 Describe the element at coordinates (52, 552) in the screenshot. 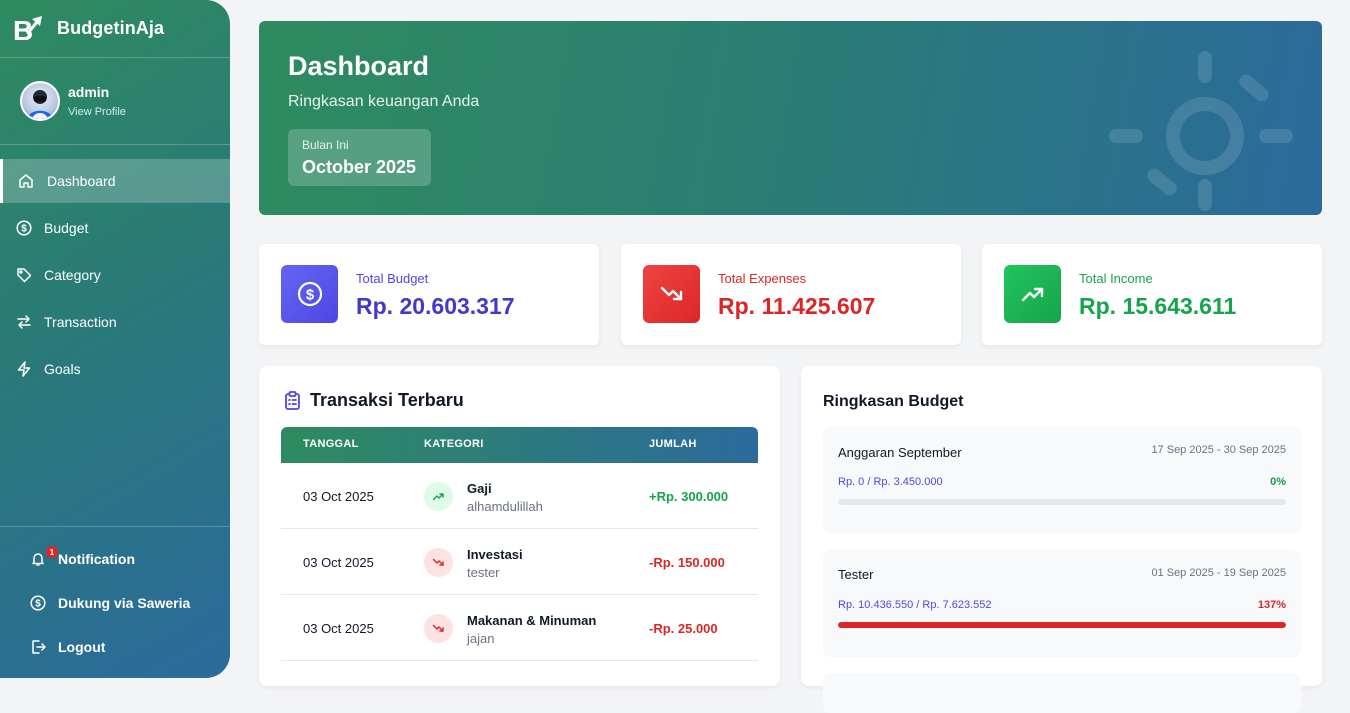

I see `notification-badge: 1` at that location.